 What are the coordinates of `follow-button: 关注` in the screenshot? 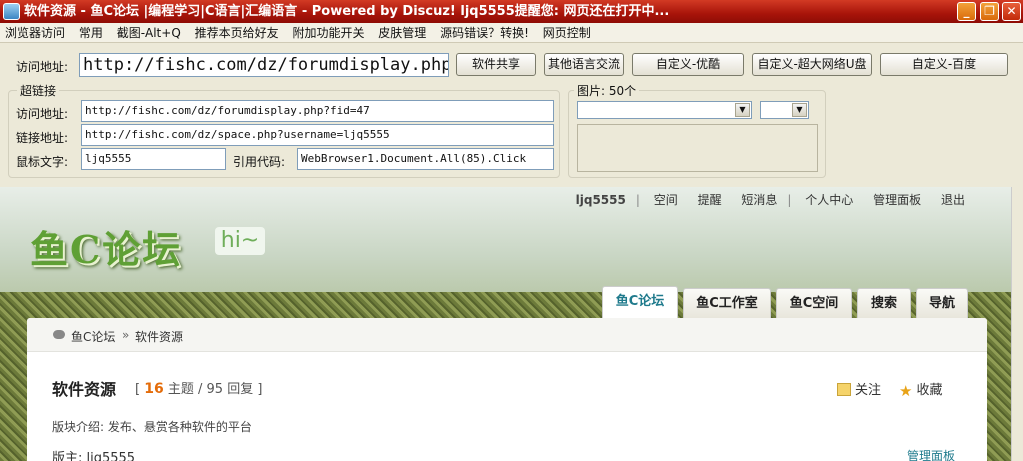 It's located at (859, 388).